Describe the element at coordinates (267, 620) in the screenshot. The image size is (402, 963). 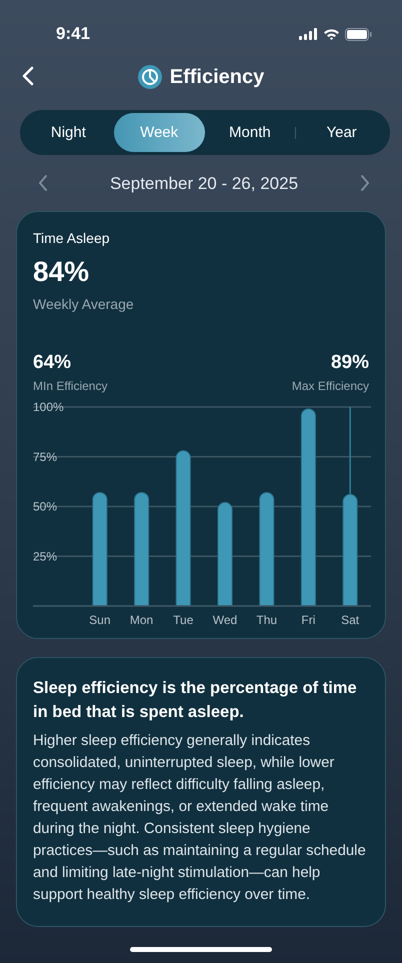
I see `axis-label: Thu` at that location.